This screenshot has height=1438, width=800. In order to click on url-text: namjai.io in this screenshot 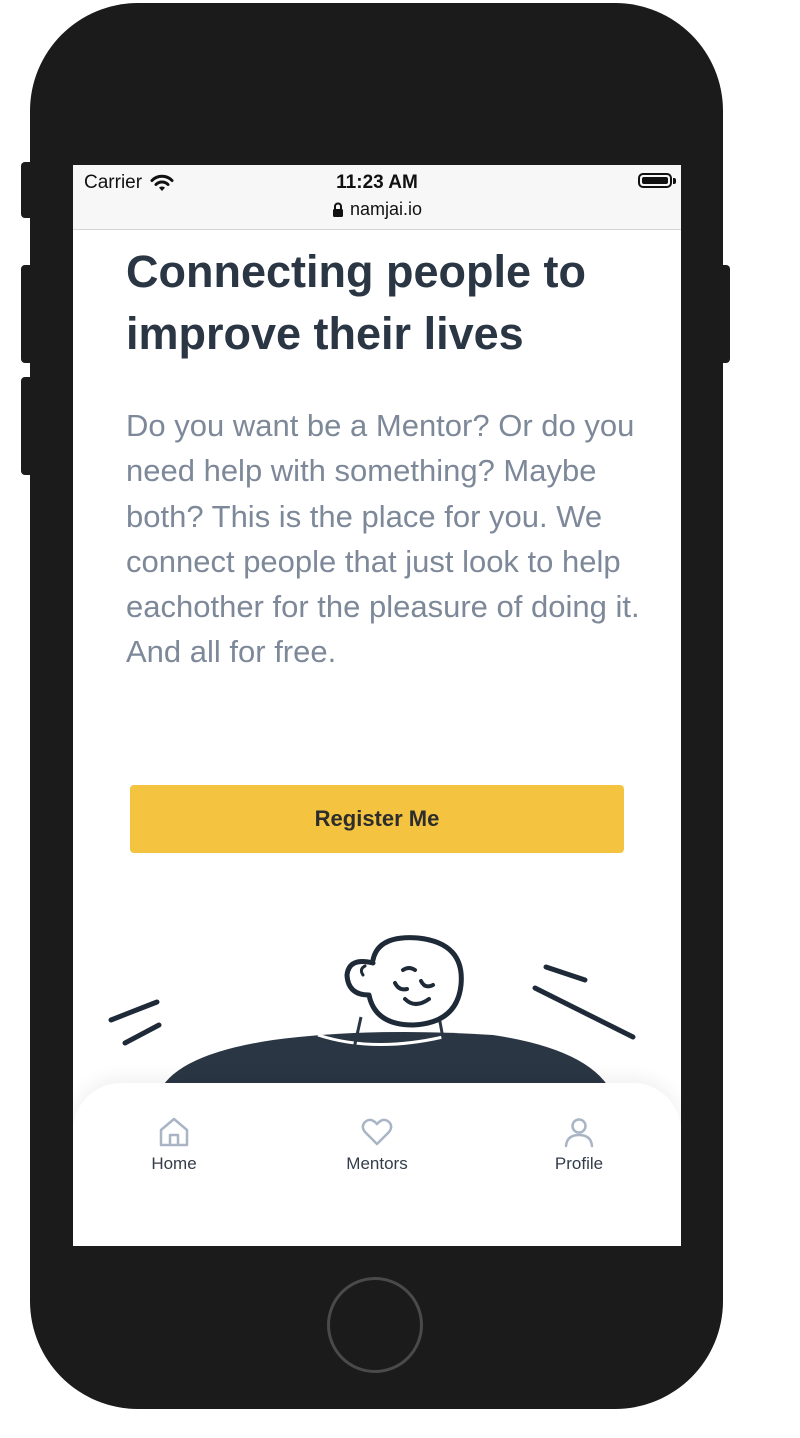, I will do `click(386, 209)`.